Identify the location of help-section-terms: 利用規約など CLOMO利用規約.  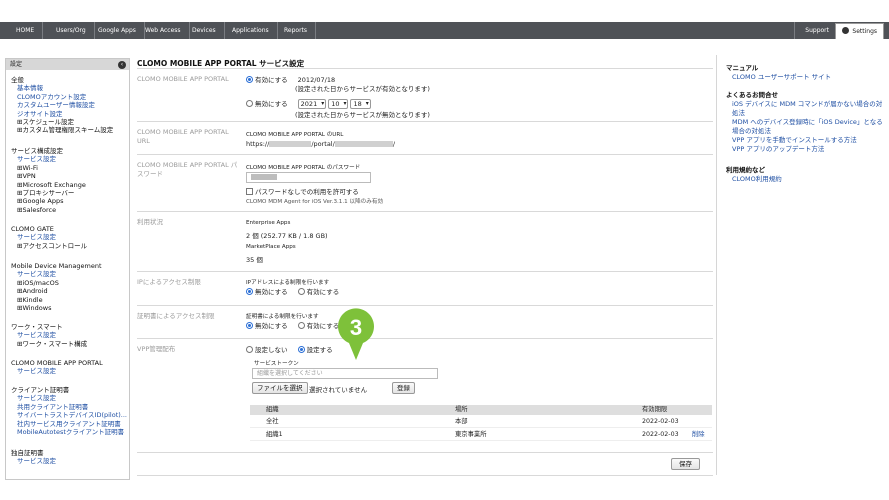
(754, 174).